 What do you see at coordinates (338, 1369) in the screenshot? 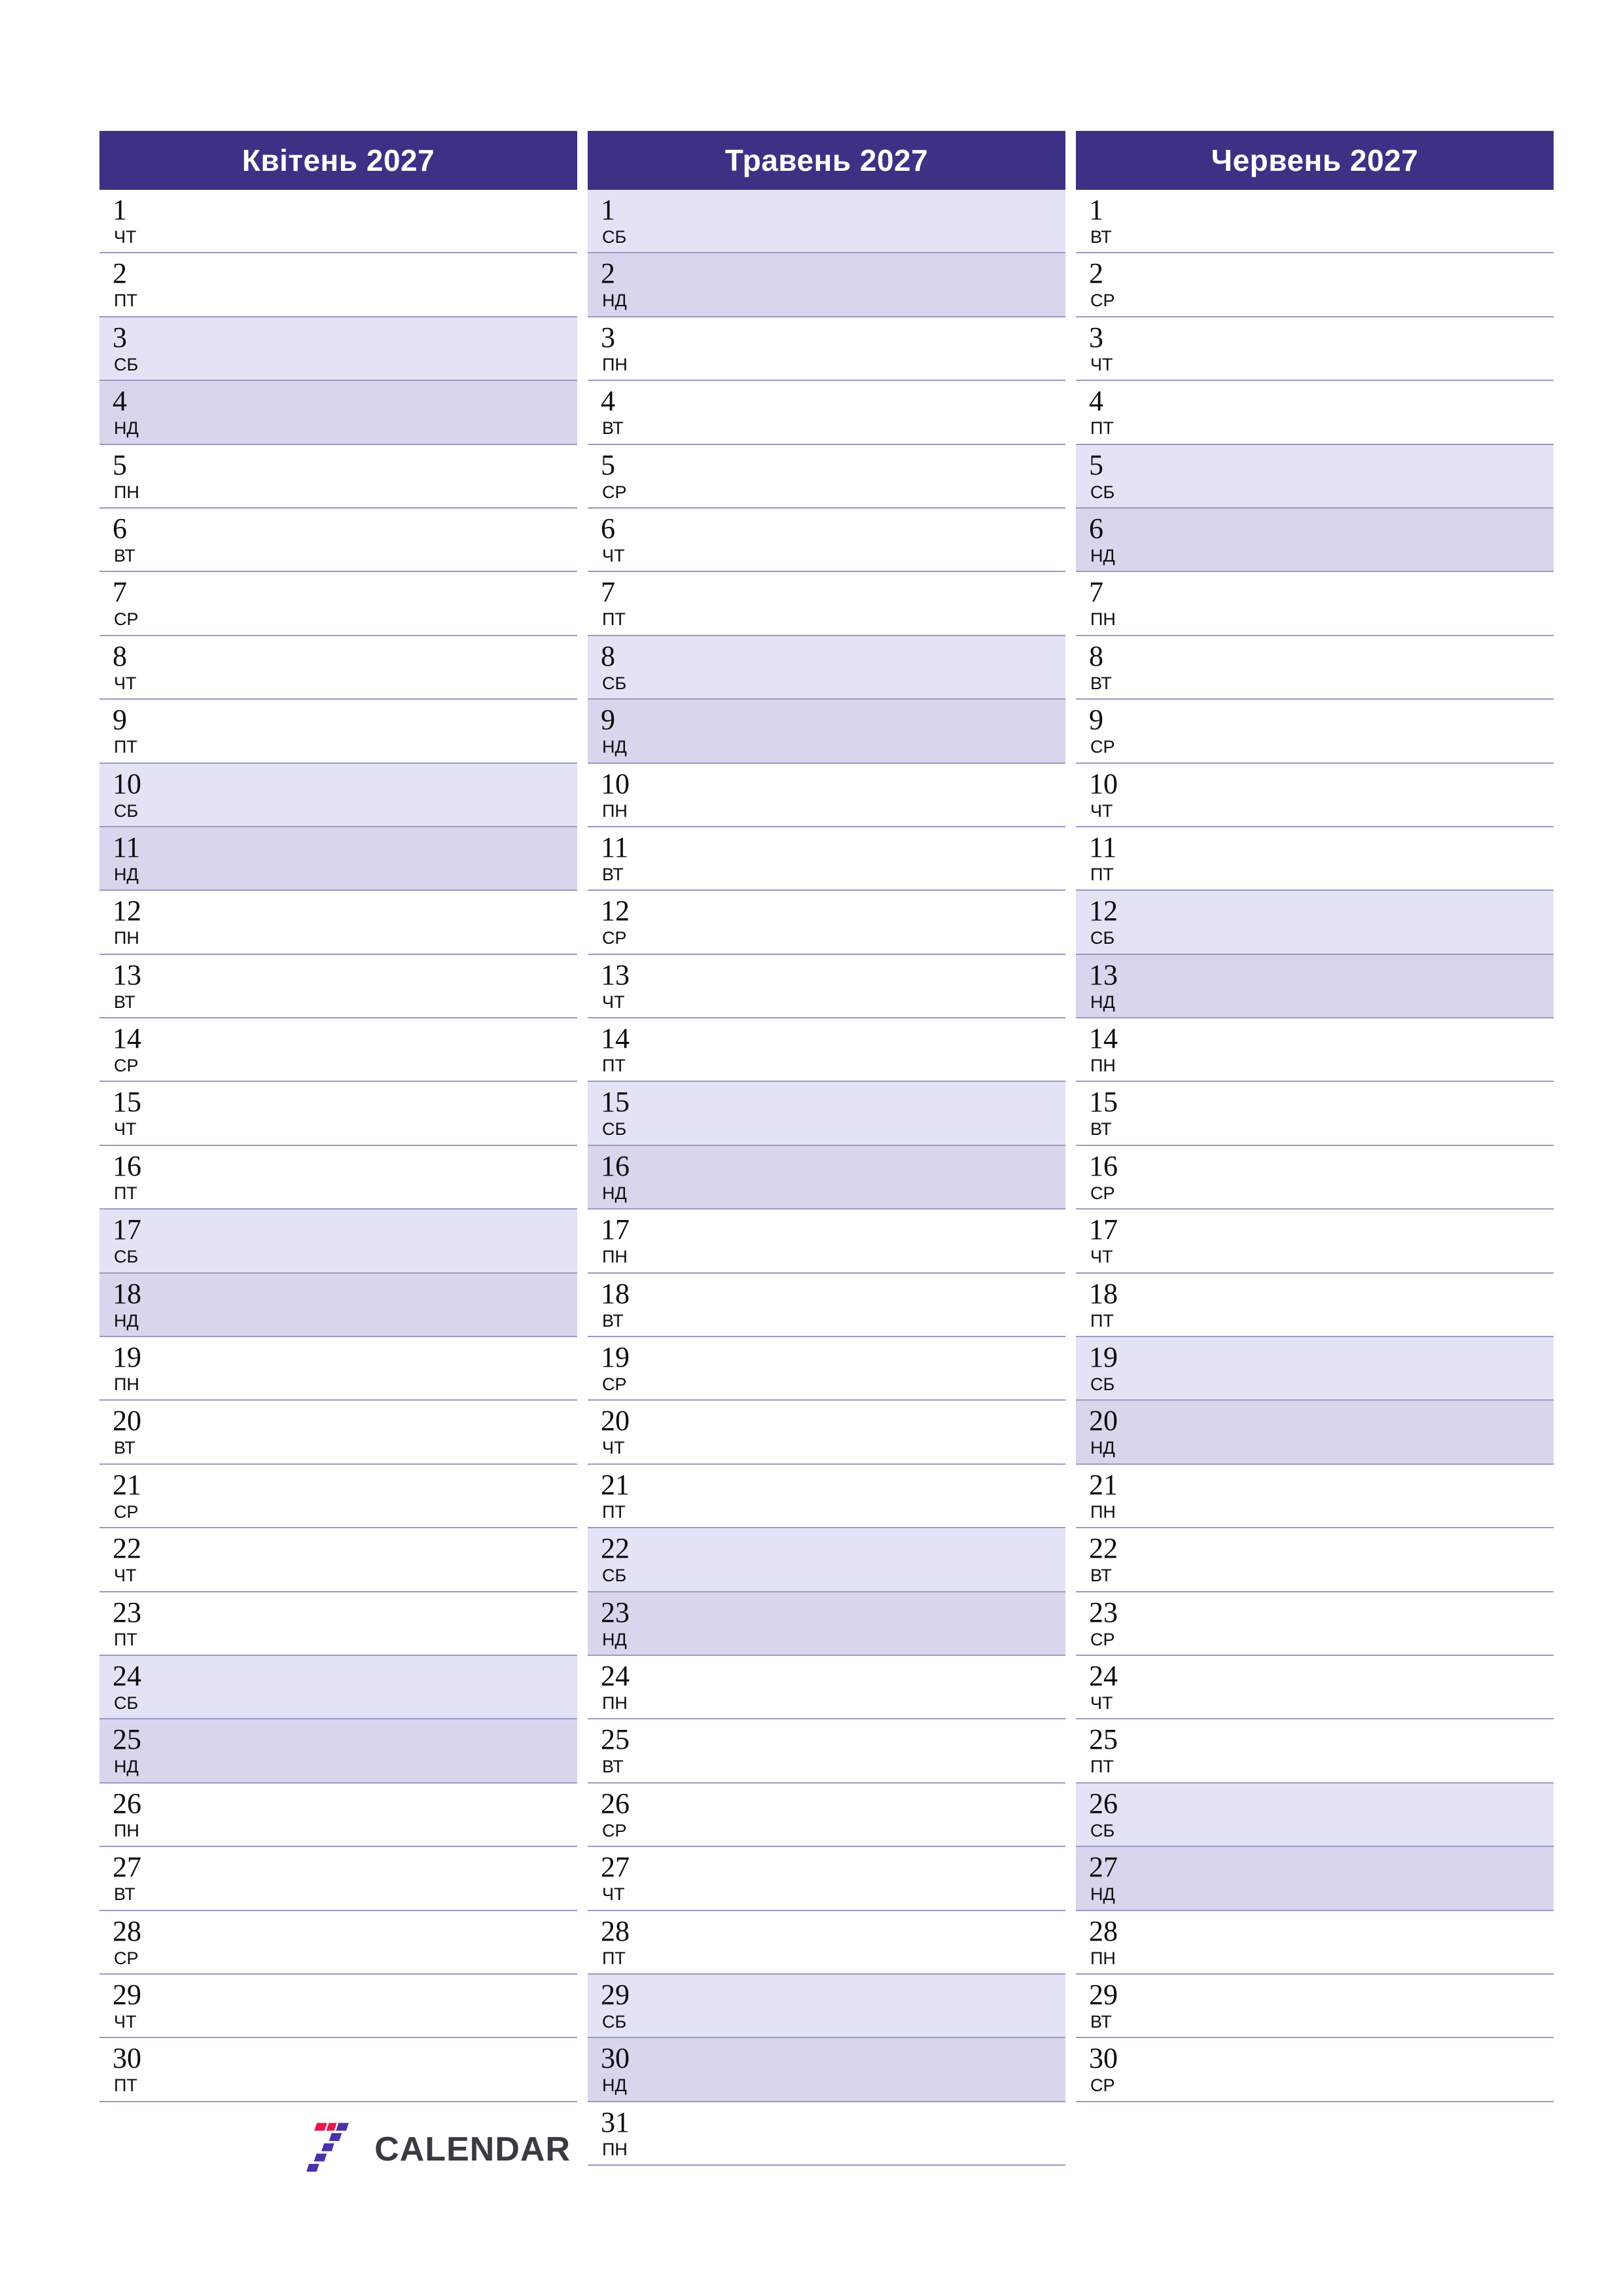
I see `day-row: 19 ПН` at bounding box center [338, 1369].